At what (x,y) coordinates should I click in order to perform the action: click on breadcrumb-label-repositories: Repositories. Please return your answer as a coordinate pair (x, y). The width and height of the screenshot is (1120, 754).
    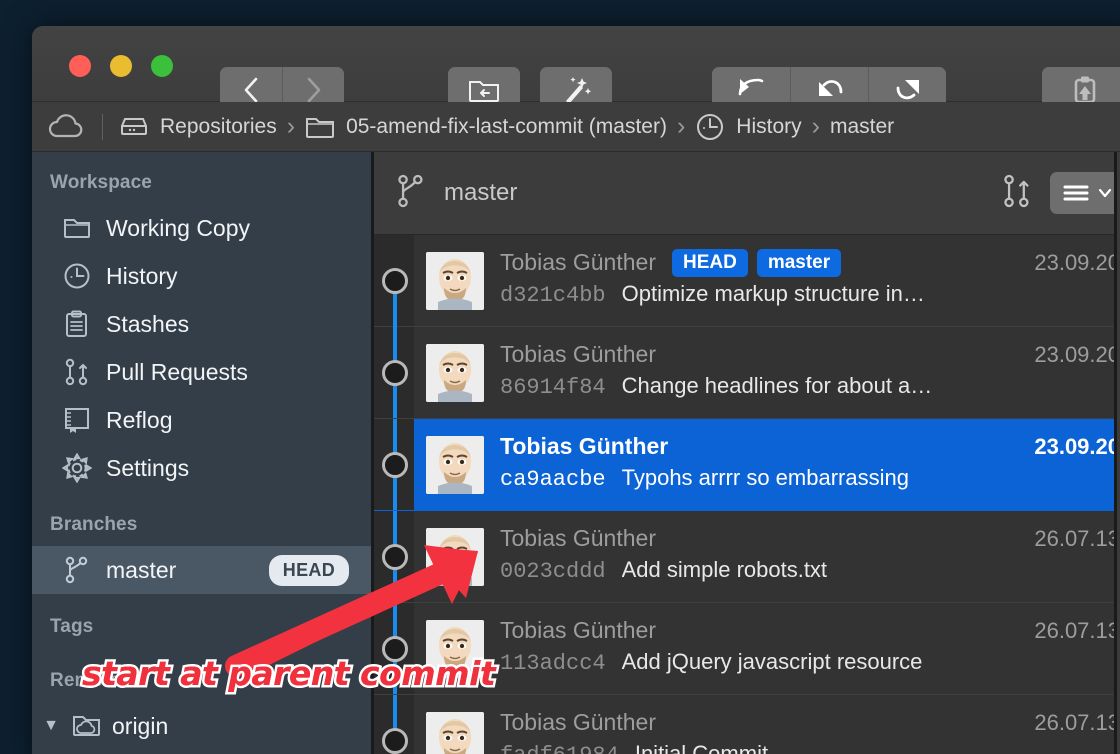
    Looking at the image, I should click on (218, 126).